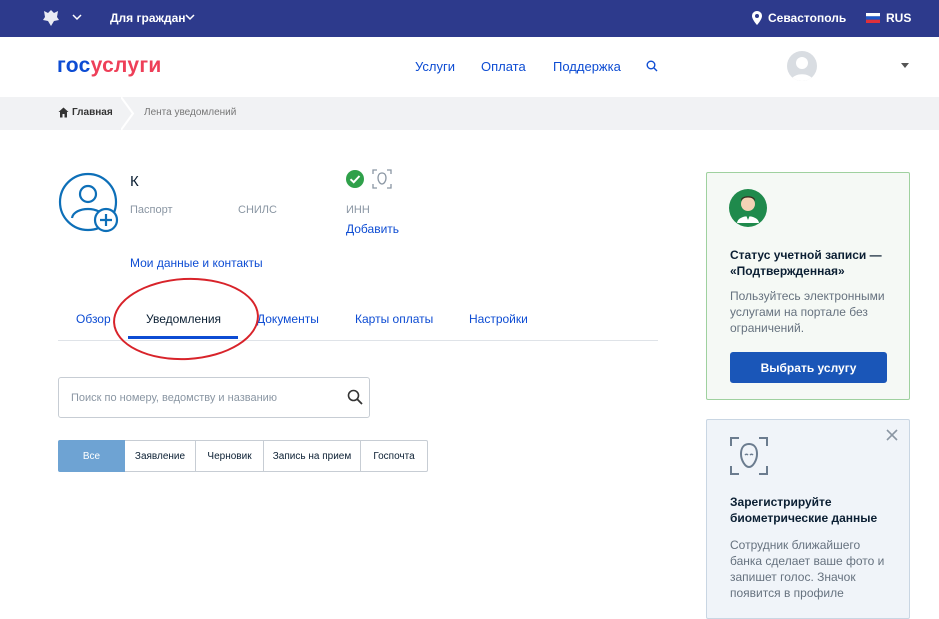 The image size is (939, 619). What do you see at coordinates (394, 456) in the screenshot?
I see `filter-gospochta: Госпочта` at bounding box center [394, 456].